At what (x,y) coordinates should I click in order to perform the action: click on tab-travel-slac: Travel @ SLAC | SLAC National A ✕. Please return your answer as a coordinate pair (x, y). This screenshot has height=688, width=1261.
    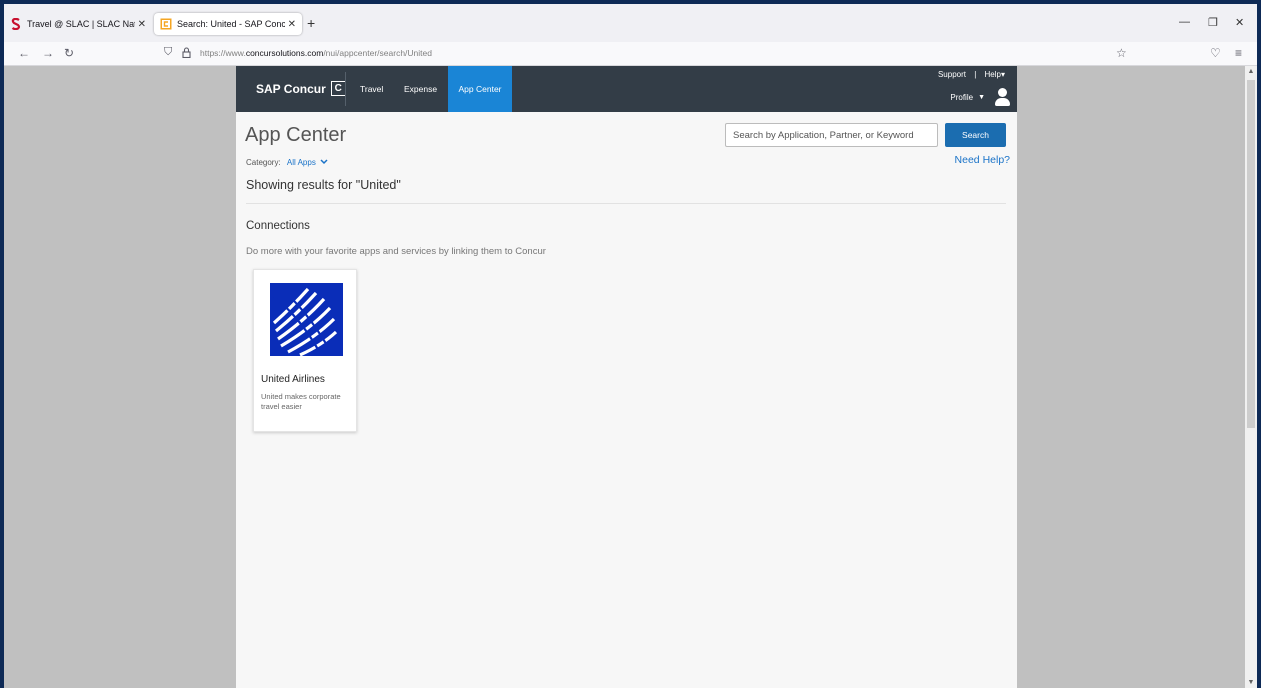
    Looking at the image, I should click on (78, 24).